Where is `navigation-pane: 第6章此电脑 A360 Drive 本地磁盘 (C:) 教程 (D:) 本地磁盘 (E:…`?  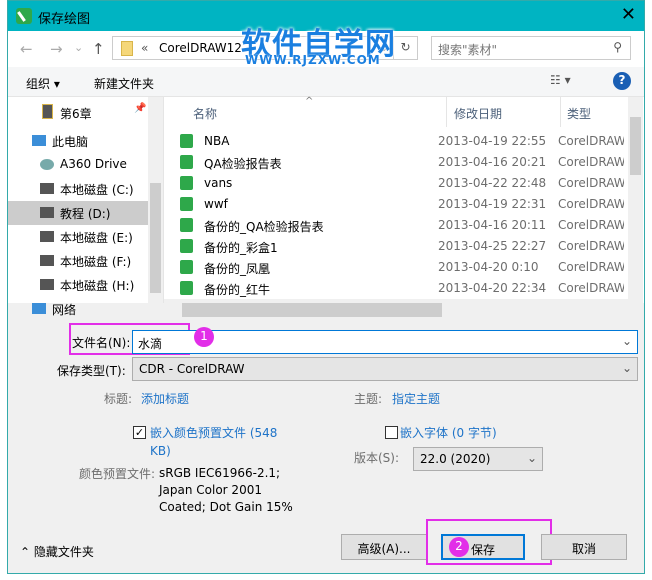
navigation-pane: 第6章此电脑 A360 Drive 本地磁盘 (C:) 教程 (D:) 本地磁盘 (E:… is located at coordinates (78, 207).